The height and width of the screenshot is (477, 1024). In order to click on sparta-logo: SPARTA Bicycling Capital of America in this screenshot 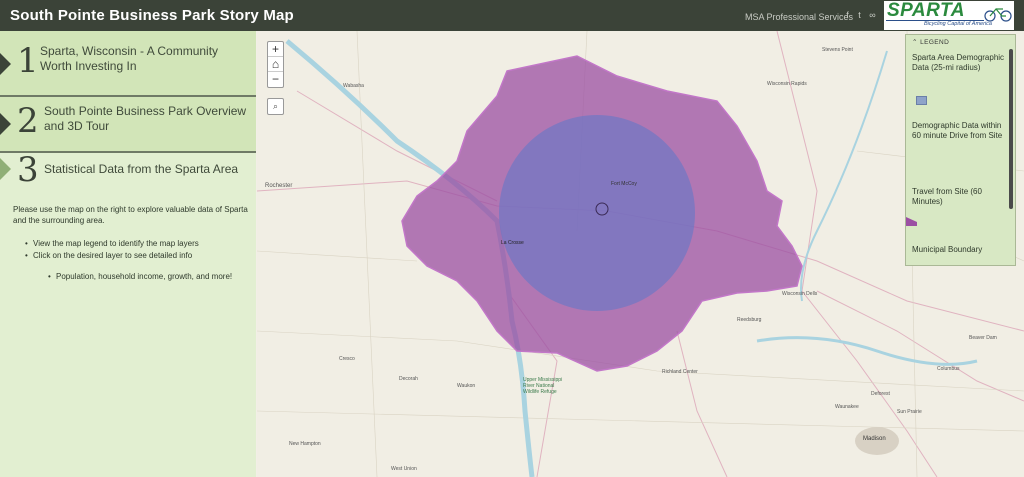, I will do `click(949, 15)`.